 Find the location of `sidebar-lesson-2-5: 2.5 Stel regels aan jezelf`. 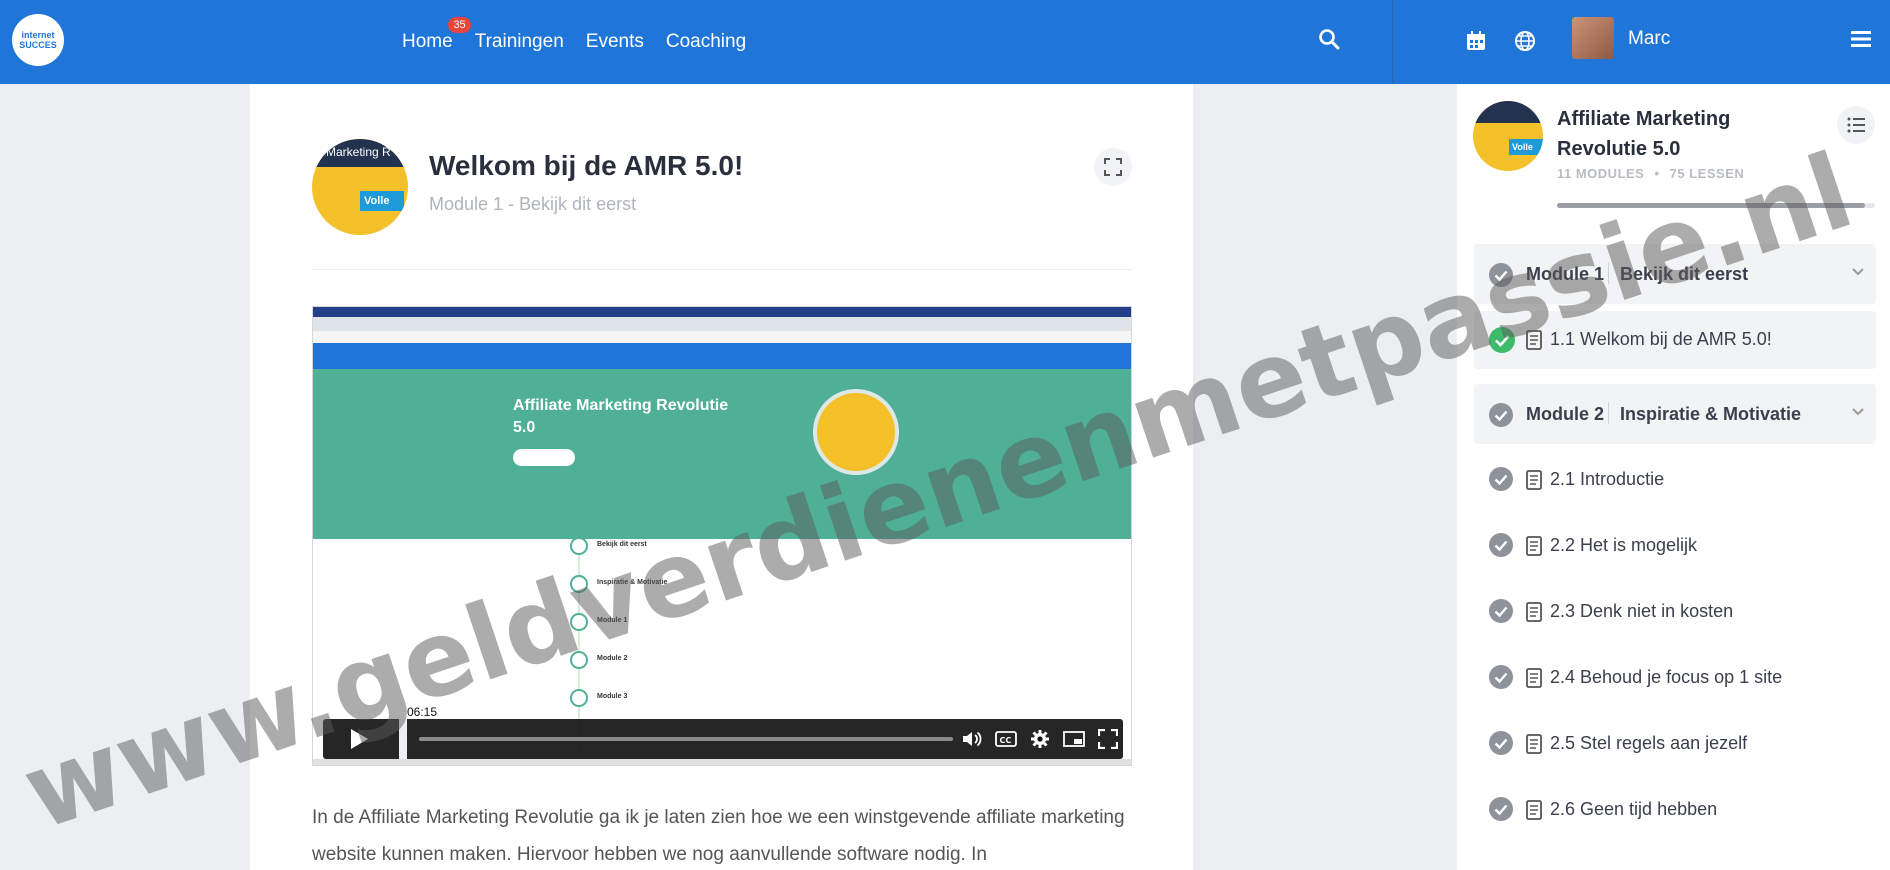

sidebar-lesson-2-5: 2.5 Stel regels aan jezelf is located at coordinates (1675, 744).